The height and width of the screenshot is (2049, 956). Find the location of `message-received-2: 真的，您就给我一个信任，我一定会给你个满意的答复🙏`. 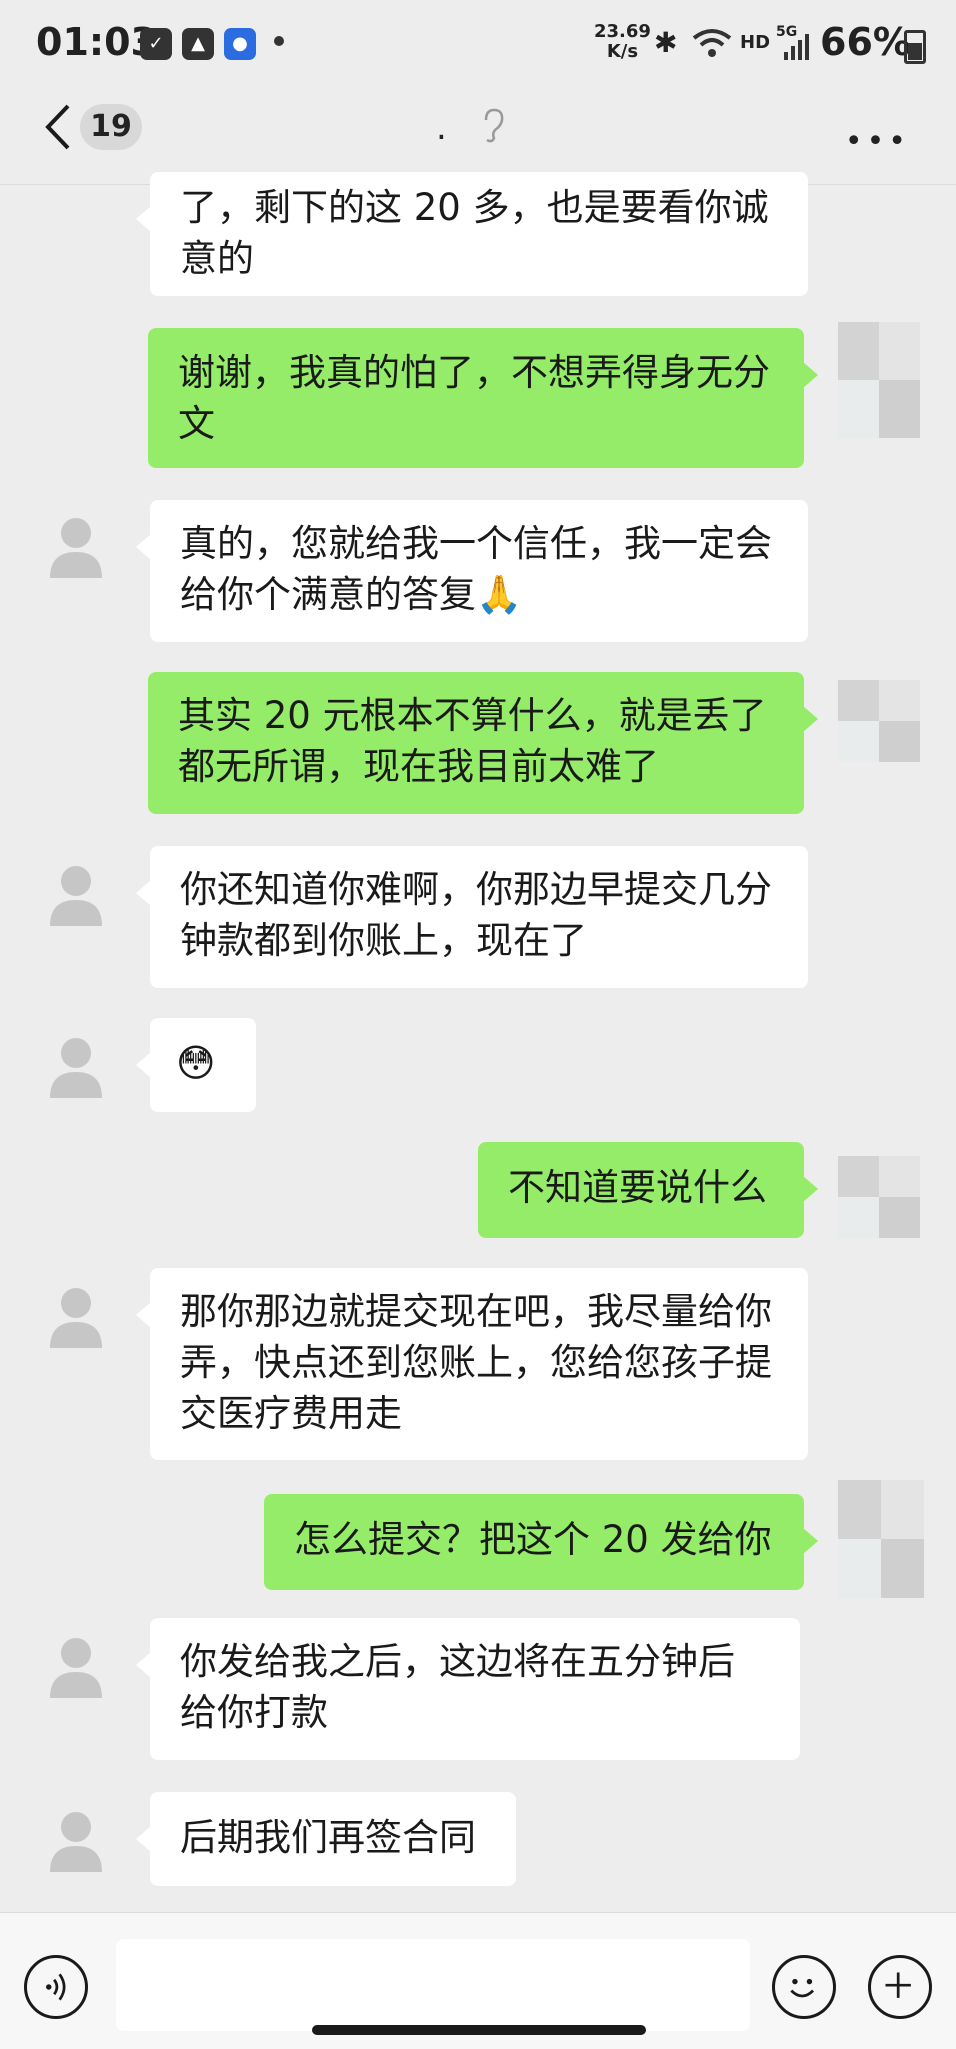

message-received-2: 真的，您就给我一个信任，我一定会给你个满意的答复🙏 is located at coordinates (472, 571).